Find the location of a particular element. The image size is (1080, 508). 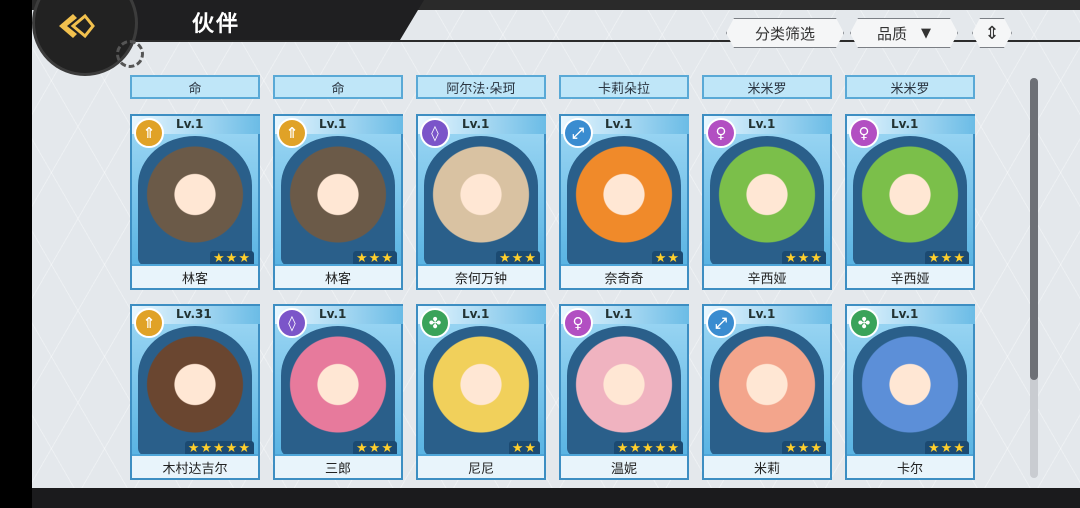

back-arrow-icon is located at coordinates (77, 26).